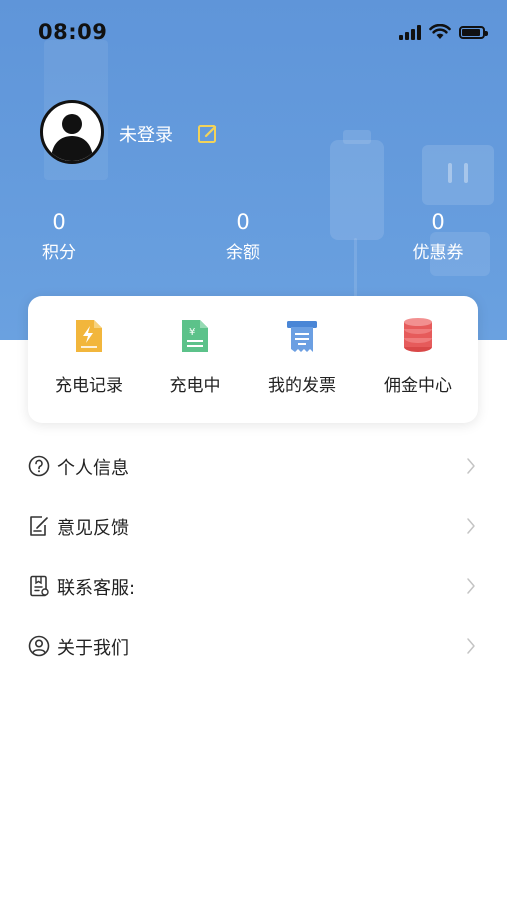  What do you see at coordinates (253, 33) in the screenshot?
I see `status-bar: 08:09` at bounding box center [253, 33].